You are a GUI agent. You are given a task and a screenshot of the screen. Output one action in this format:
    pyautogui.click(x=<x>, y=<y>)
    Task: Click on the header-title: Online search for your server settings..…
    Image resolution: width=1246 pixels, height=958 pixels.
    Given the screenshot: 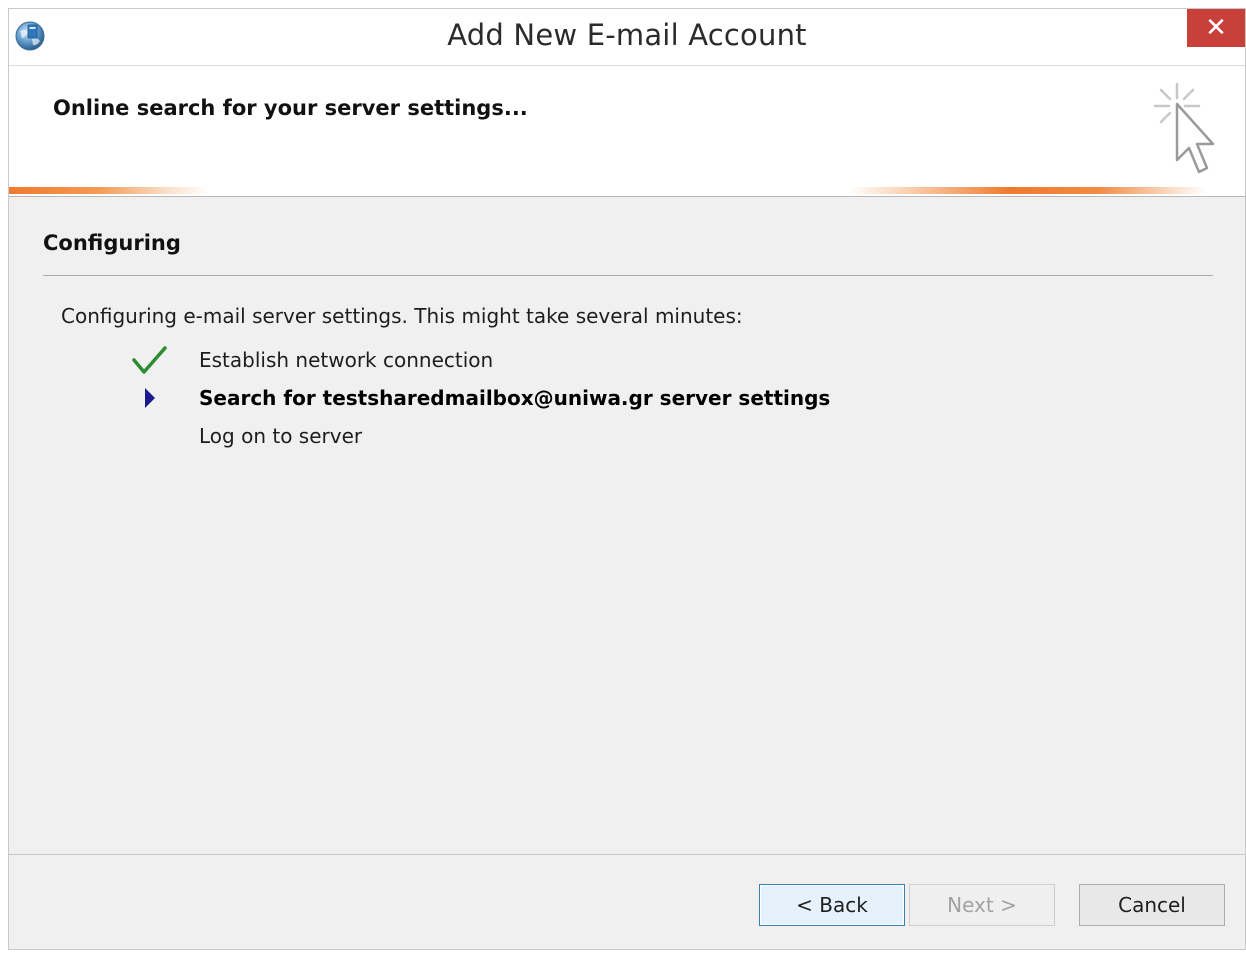 What is the action you would take?
    pyautogui.click(x=290, y=108)
    